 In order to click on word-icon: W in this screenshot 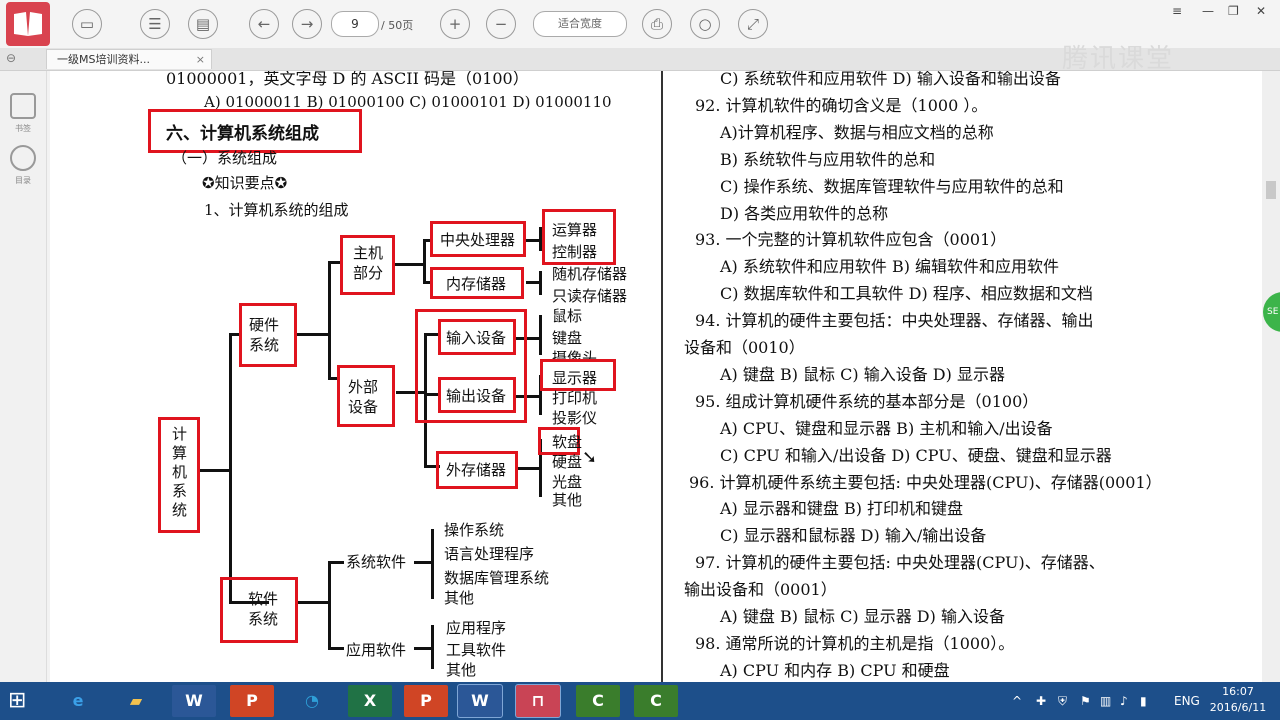, I will do `click(194, 701)`.